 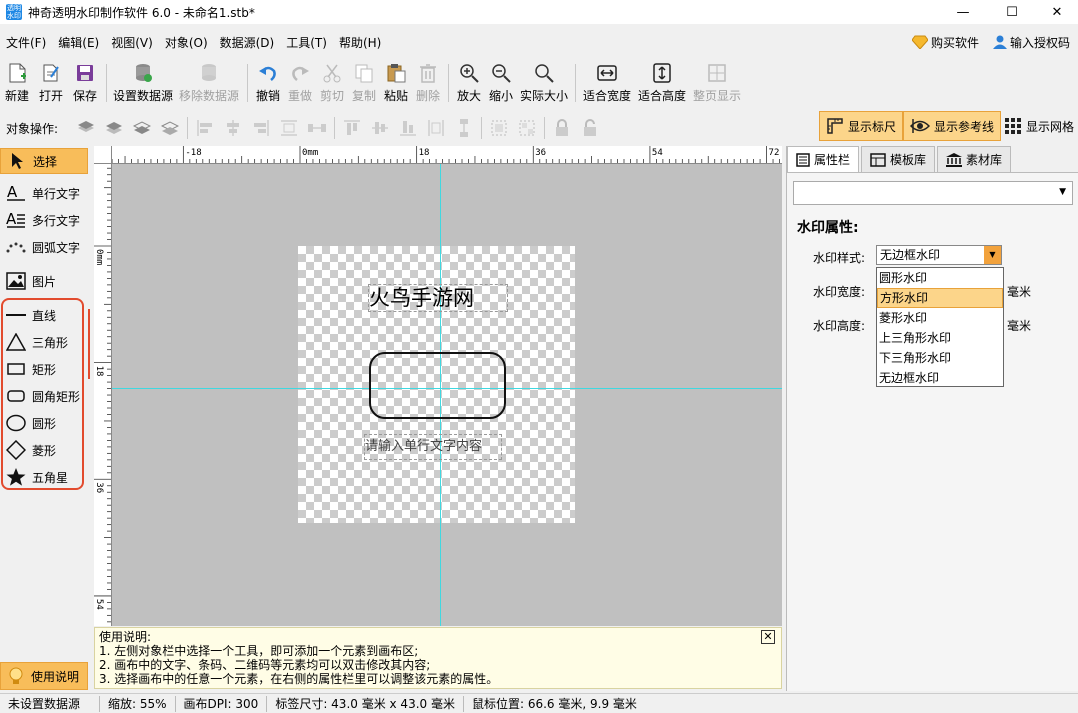 What do you see at coordinates (438, 298) in the screenshot?
I see `canvas-text-element: 火鸟手游网` at bounding box center [438, 298].